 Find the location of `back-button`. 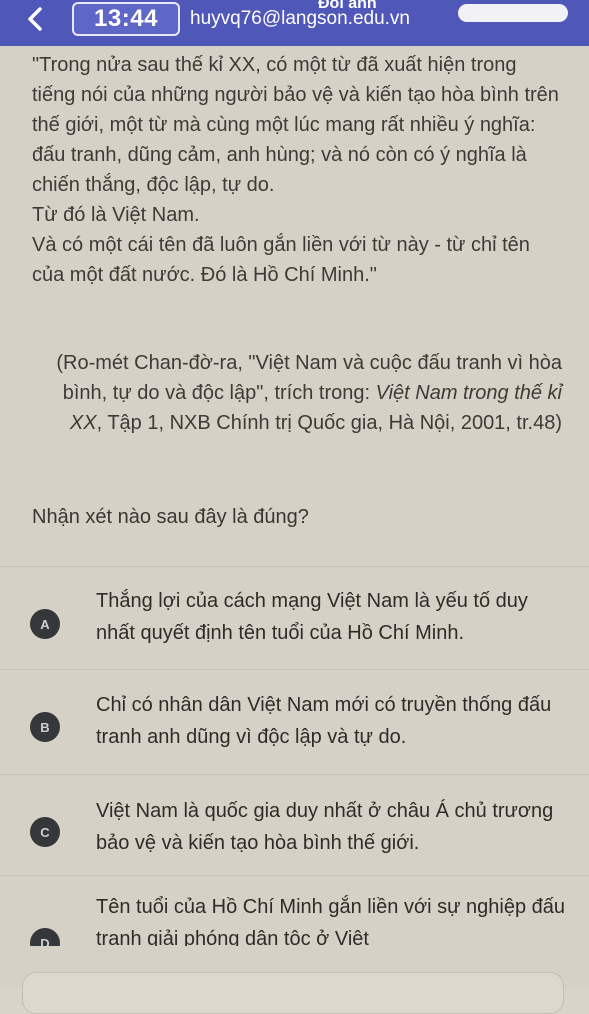

back-button is located at coordinates (35, 19).